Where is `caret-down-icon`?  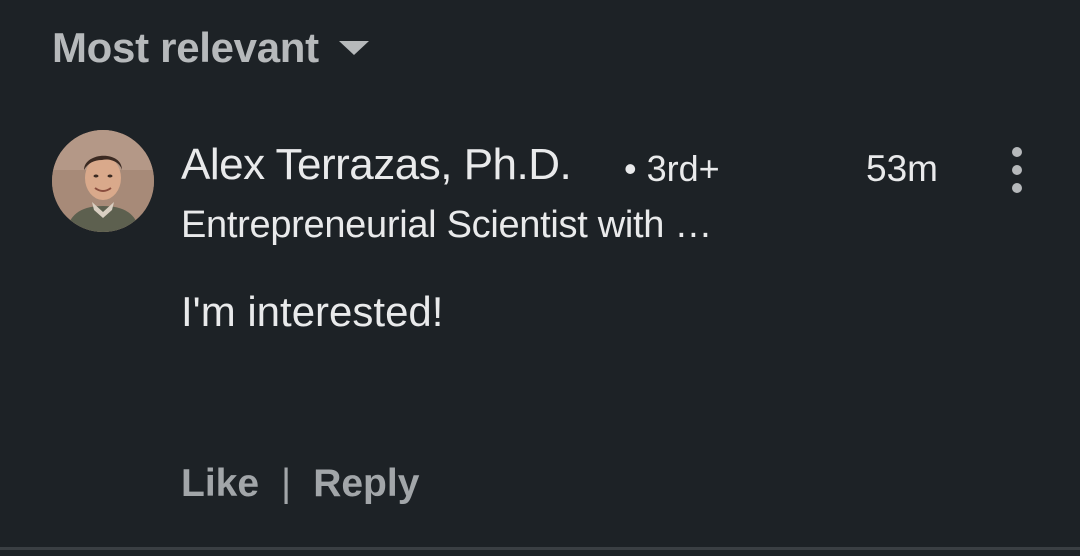
caret-down-icon is located at coordinates (353, 48).